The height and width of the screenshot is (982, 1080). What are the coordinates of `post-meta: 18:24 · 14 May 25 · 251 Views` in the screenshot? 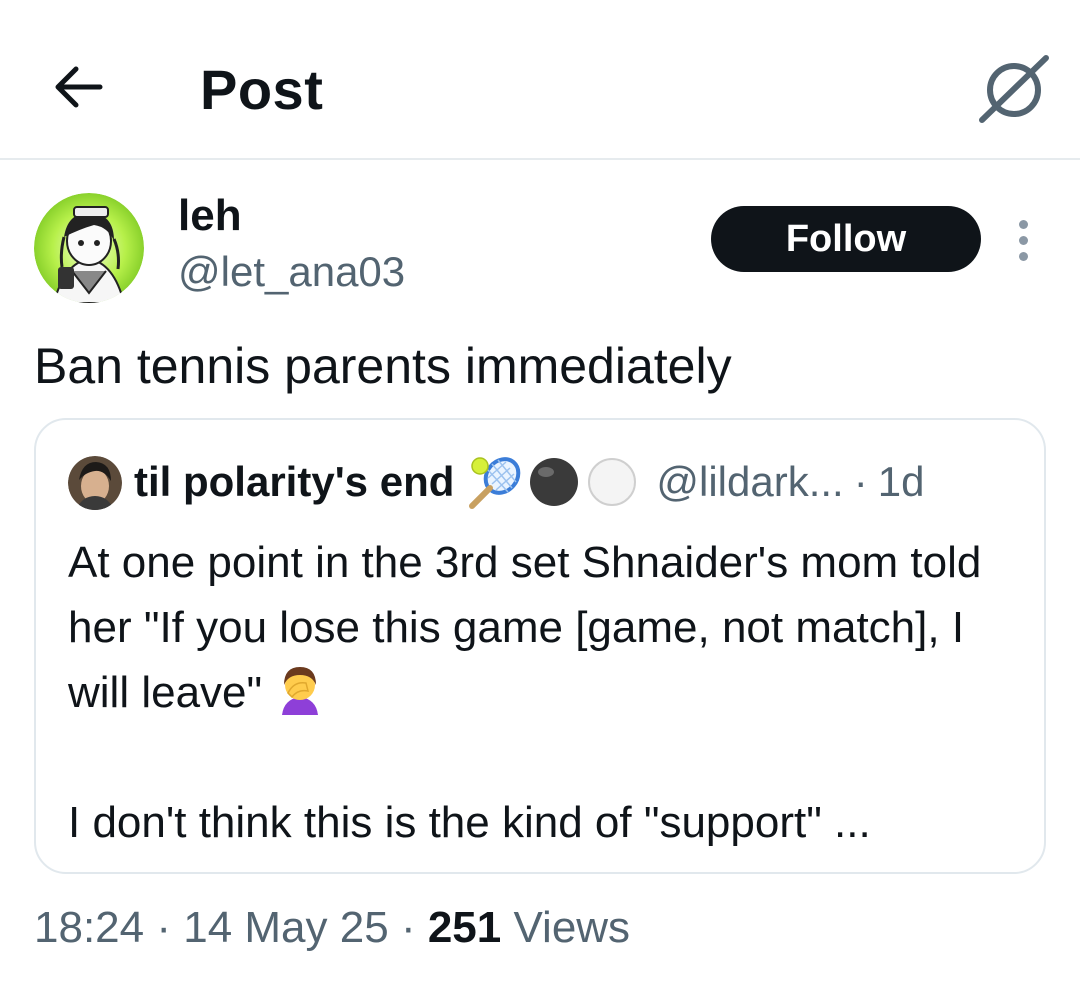 It's located at (332, 928).